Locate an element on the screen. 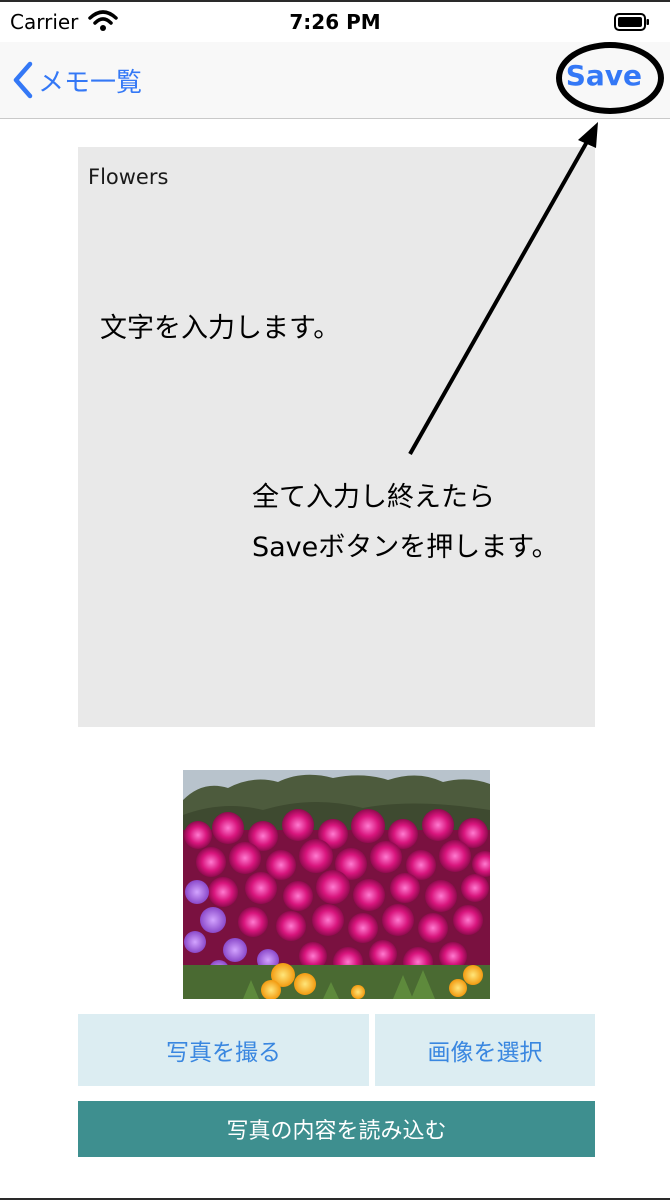 The image size is (670, 1202). battery-icon is located at coordinates (631, 22).